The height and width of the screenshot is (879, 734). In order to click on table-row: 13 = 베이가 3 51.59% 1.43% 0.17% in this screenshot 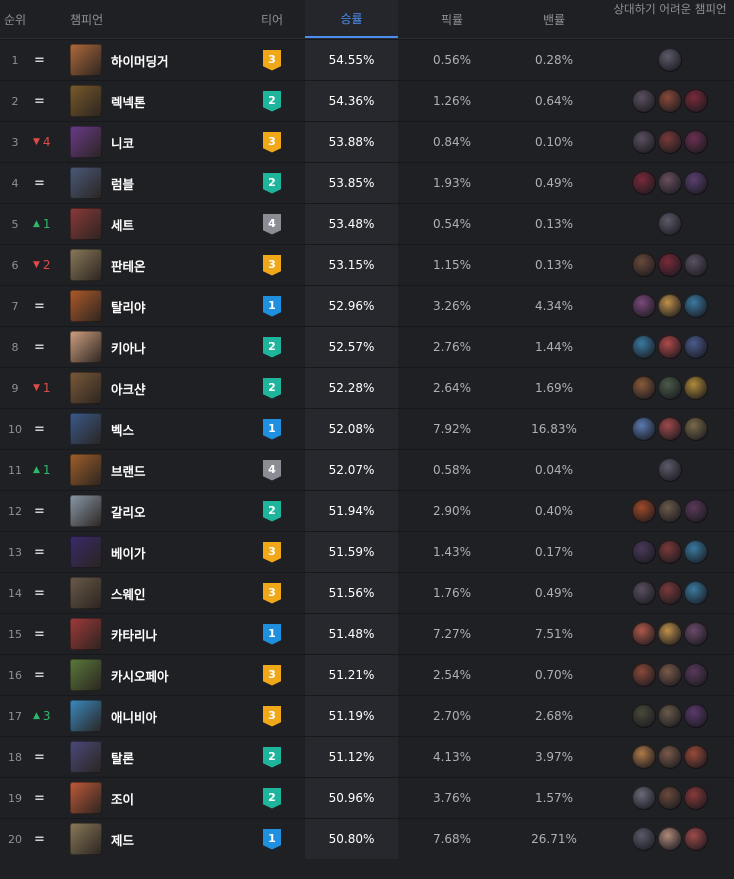, I will do `click(367, 551)`.